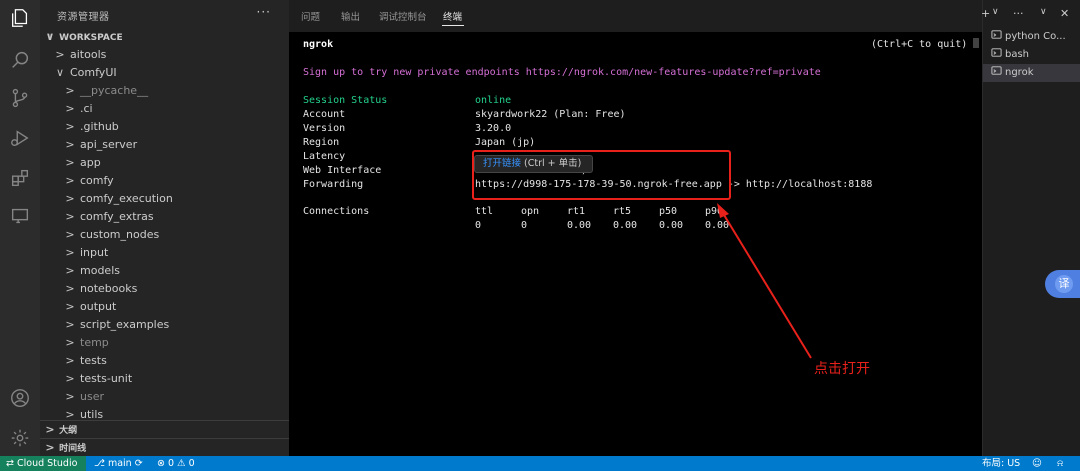 This screenshot has height=471, width=1080. What do you see at coordinates (117, 216) in the screenshot?
I see `tree-item-label: comfy_extras` at bounding box center [117, 216].